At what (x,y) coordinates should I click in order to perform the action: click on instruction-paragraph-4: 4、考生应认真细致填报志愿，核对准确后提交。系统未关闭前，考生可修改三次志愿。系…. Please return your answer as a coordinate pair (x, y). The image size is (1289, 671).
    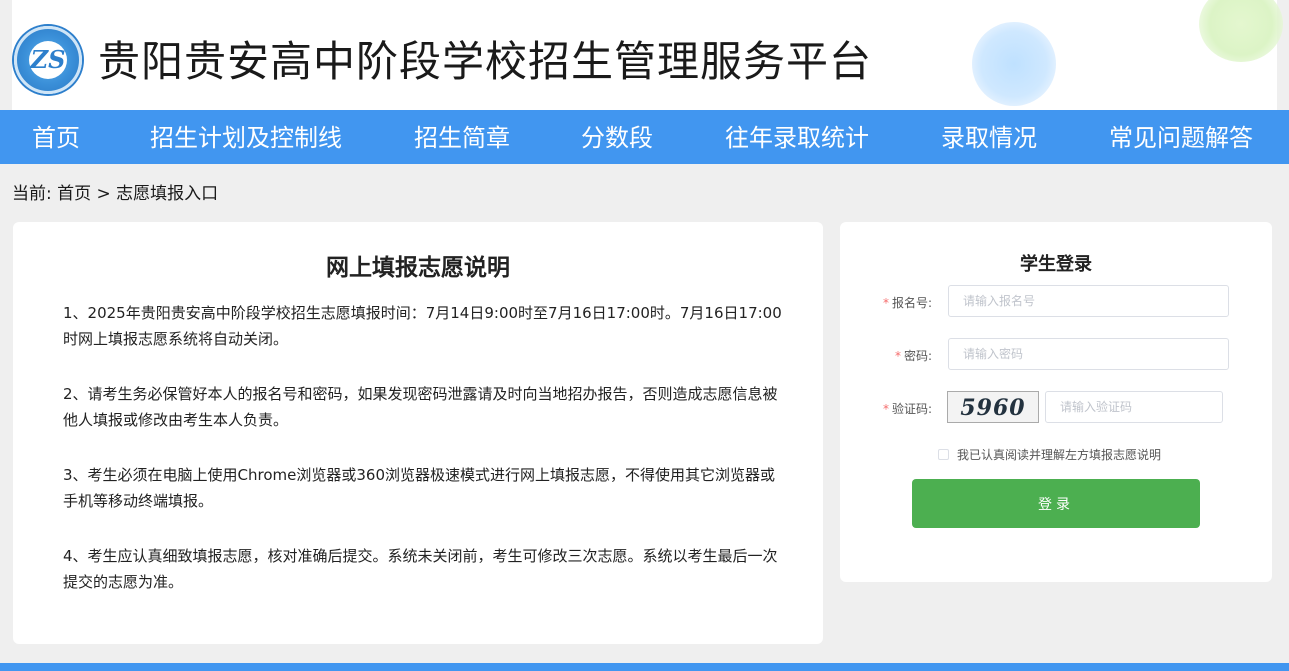
    Looking at the image, I should click on (420, 569).